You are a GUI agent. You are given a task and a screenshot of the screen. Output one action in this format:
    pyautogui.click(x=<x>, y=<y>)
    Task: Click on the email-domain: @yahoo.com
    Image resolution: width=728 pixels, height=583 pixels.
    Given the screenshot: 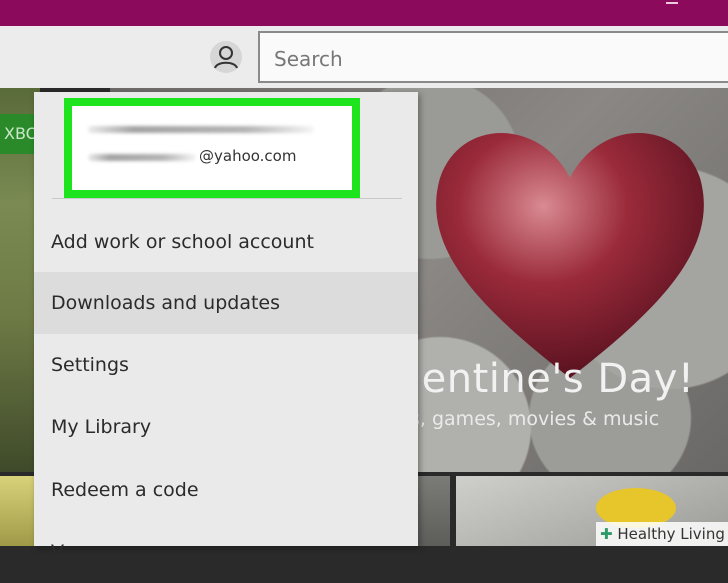 What is the action you would take?
    pyautogui.click(x=248, y=156)
    